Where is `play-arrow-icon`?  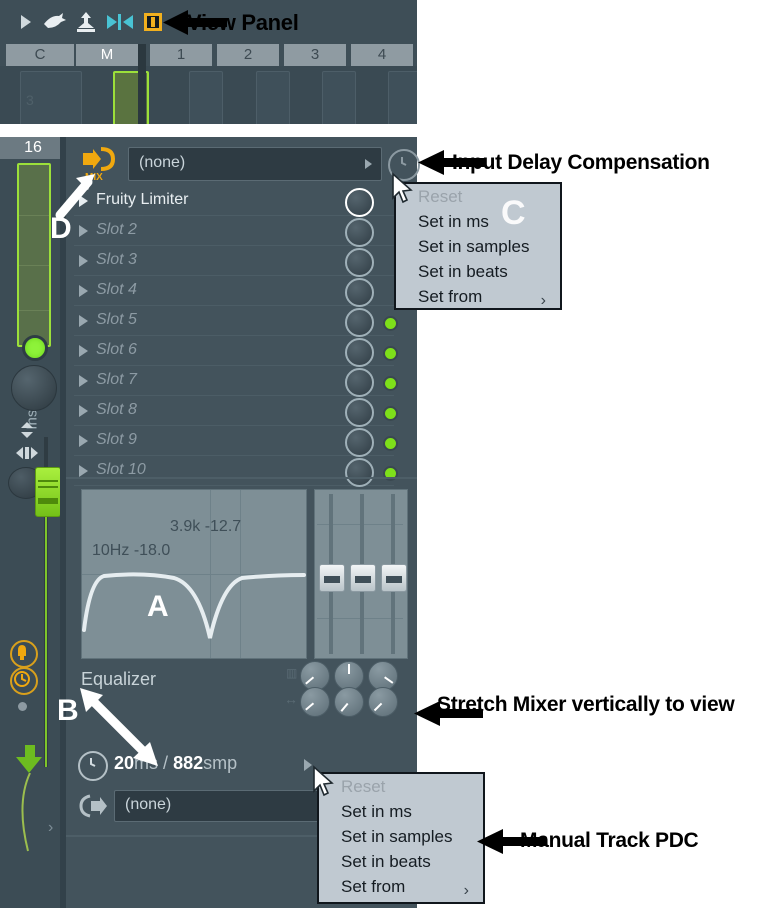 play-arrow-icon is located at coordinates (26, 22).